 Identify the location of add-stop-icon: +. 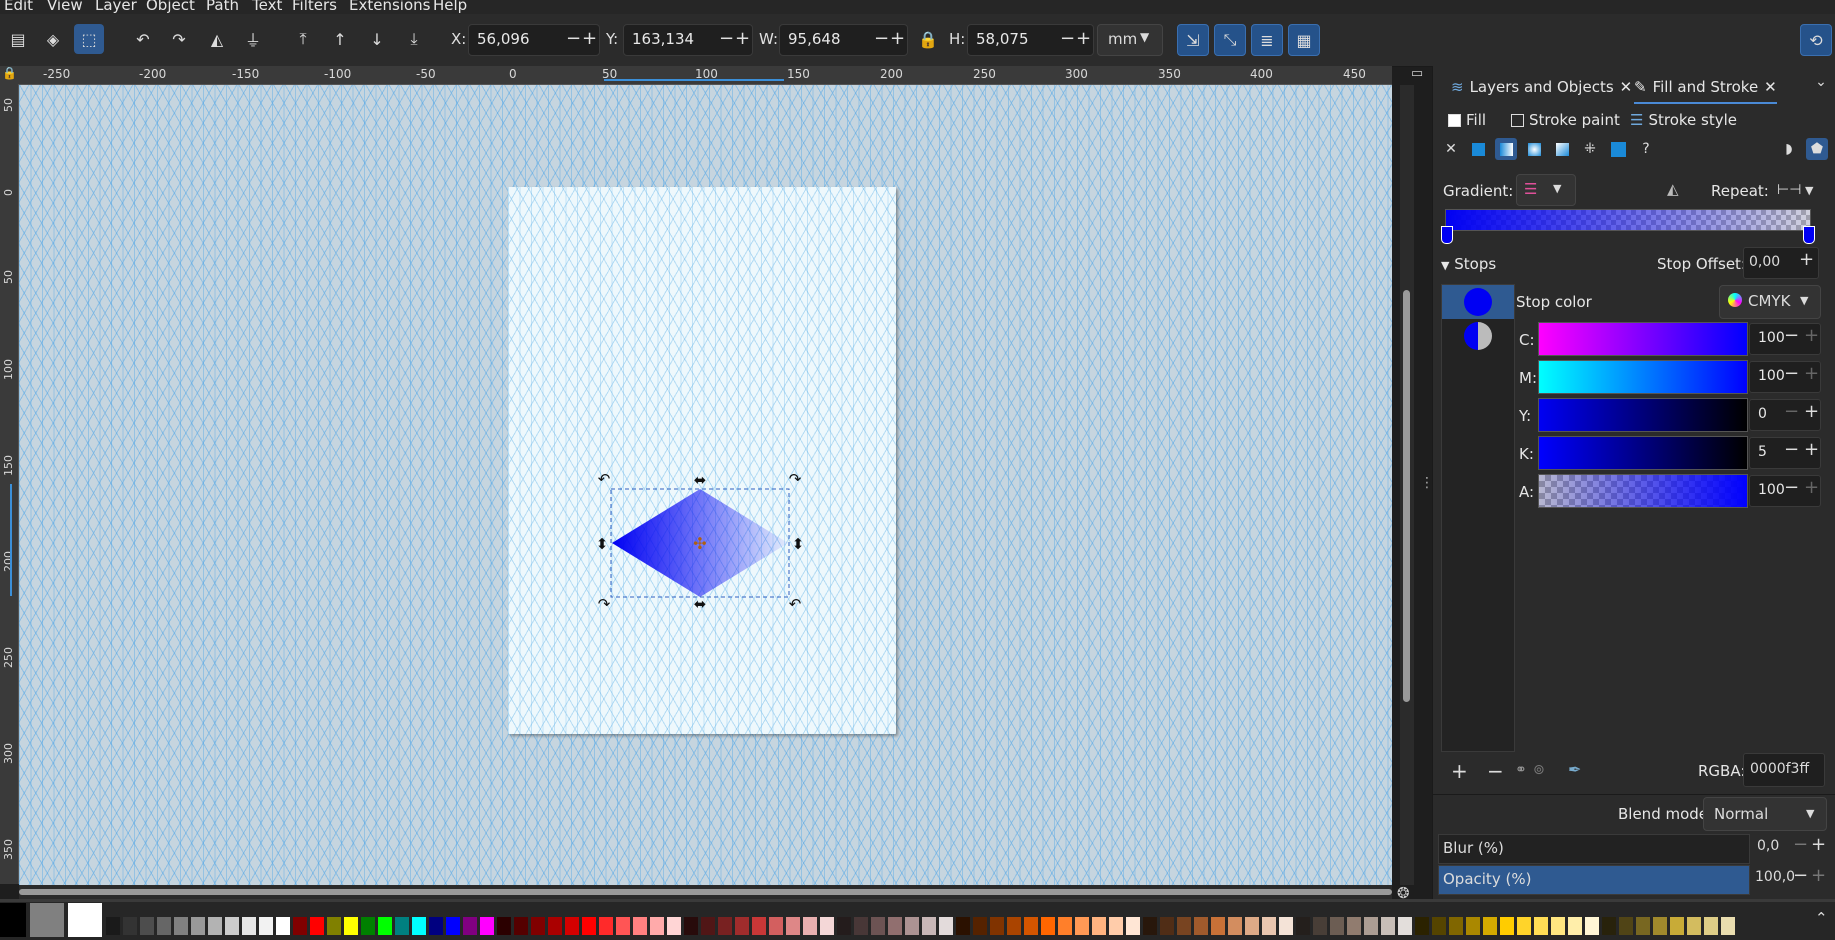
(1459, 771).